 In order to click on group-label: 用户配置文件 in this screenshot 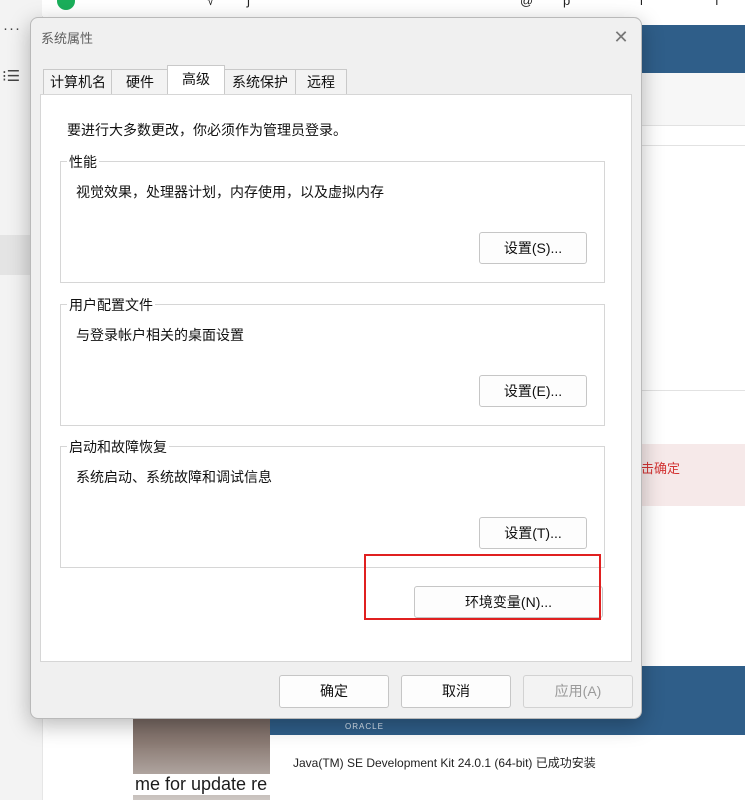, I will do `click(111, 305)`.